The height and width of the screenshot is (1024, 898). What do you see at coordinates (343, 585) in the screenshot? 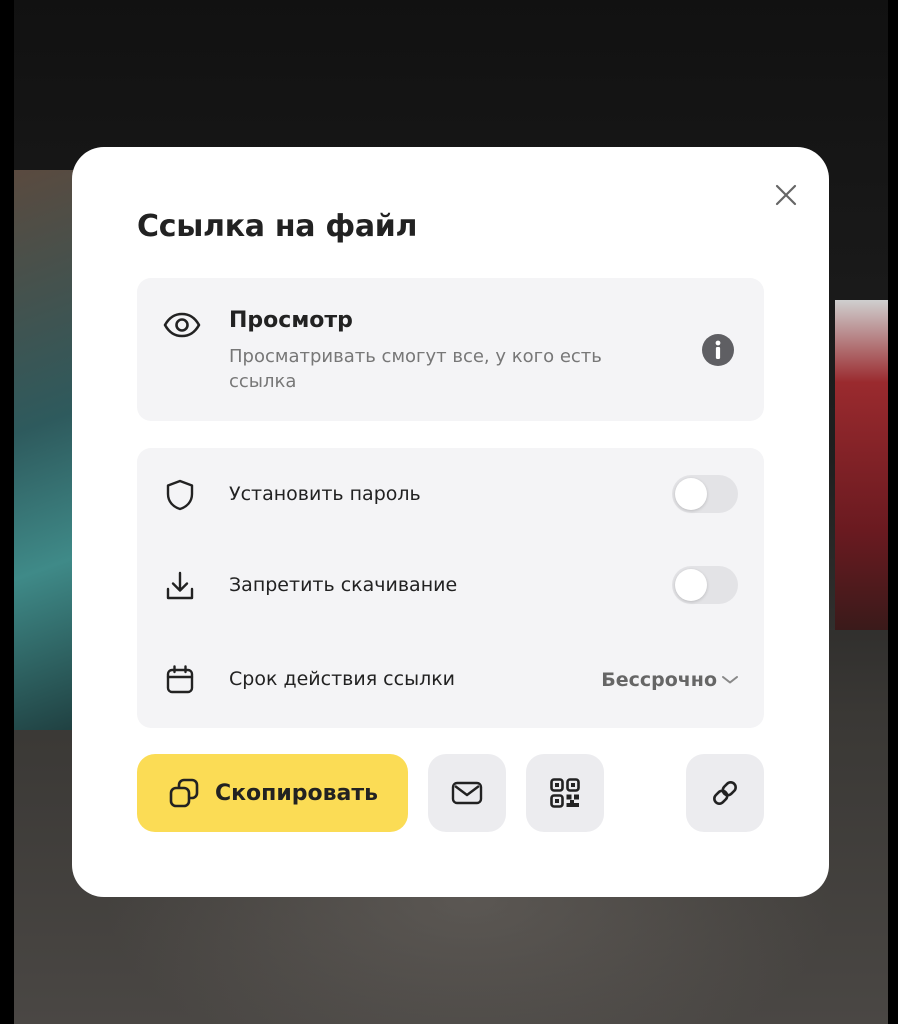
I see `no-download-setting-label: Запретить скачивание` at bounding box center [343, 585].